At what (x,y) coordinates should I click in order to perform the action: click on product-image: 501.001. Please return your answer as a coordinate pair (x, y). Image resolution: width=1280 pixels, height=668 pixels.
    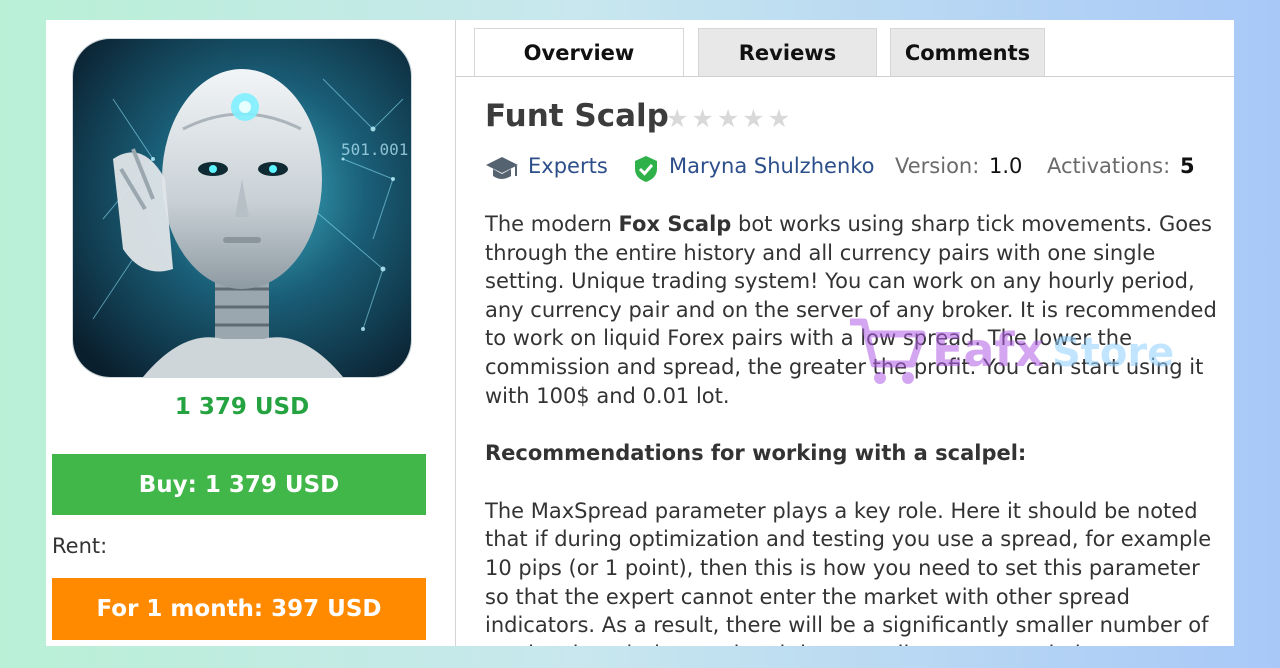
    Looking at the image, I should click on (242, 208).